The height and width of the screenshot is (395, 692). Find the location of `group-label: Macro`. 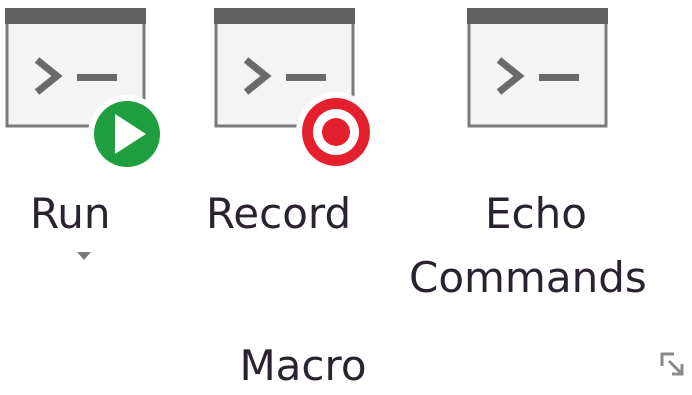

group-label: Macro is located at coordinates (303, 365).